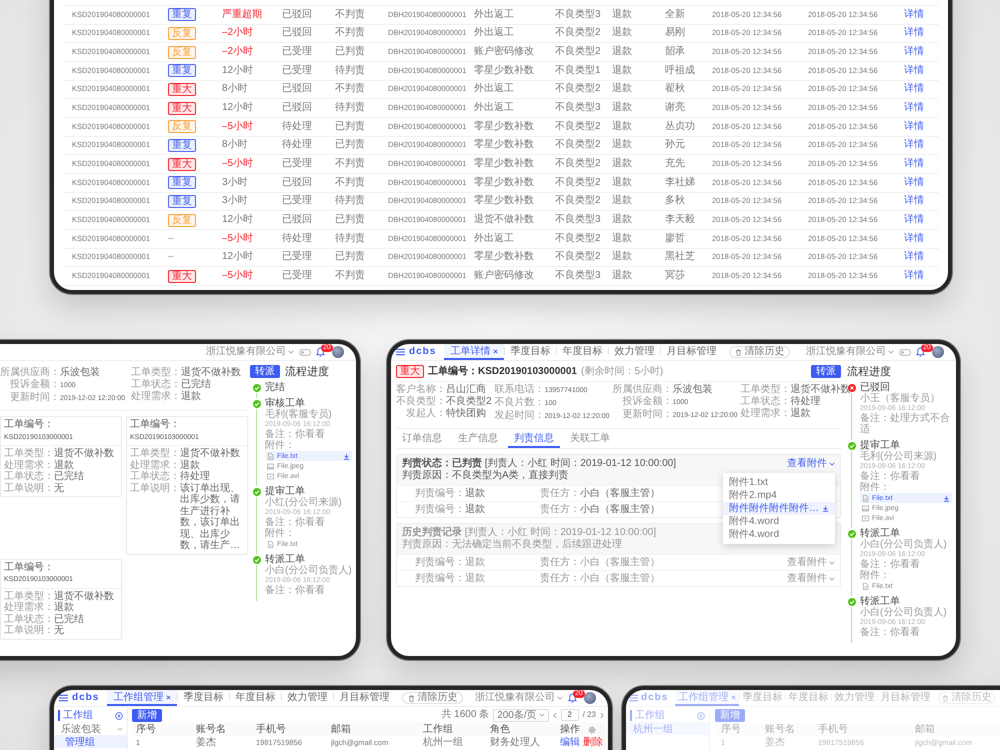 This screenshot has width=1000, height=750. I want to click on sidebar-title: 工作组, so click(75, 715).